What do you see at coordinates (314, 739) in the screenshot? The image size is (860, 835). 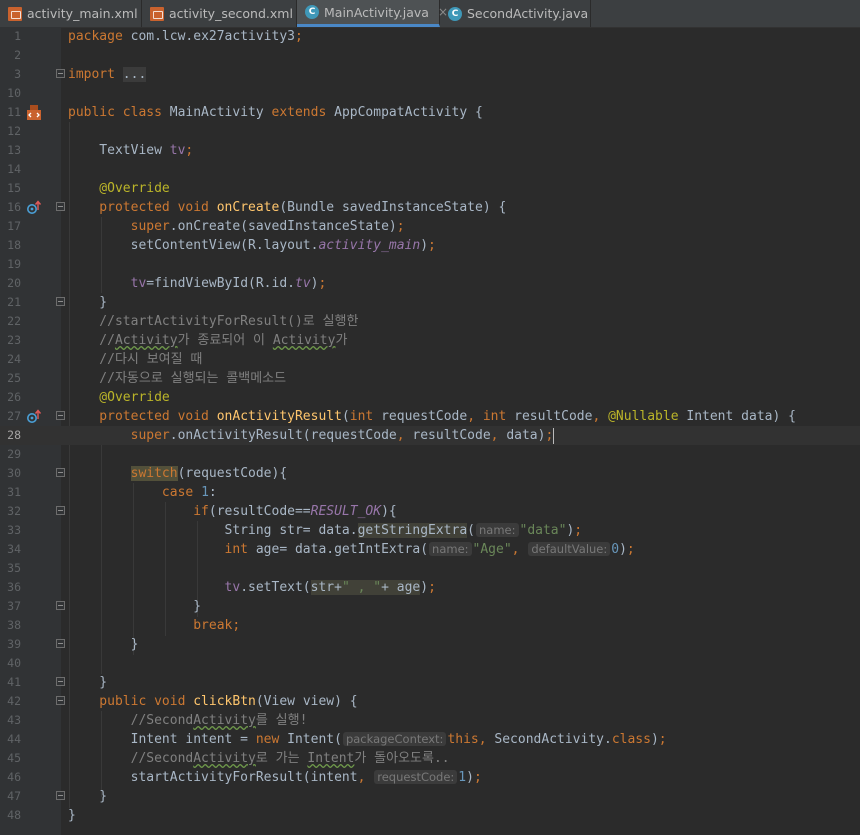 I see `code-token: Intent(` at bounding box center [314, 739].